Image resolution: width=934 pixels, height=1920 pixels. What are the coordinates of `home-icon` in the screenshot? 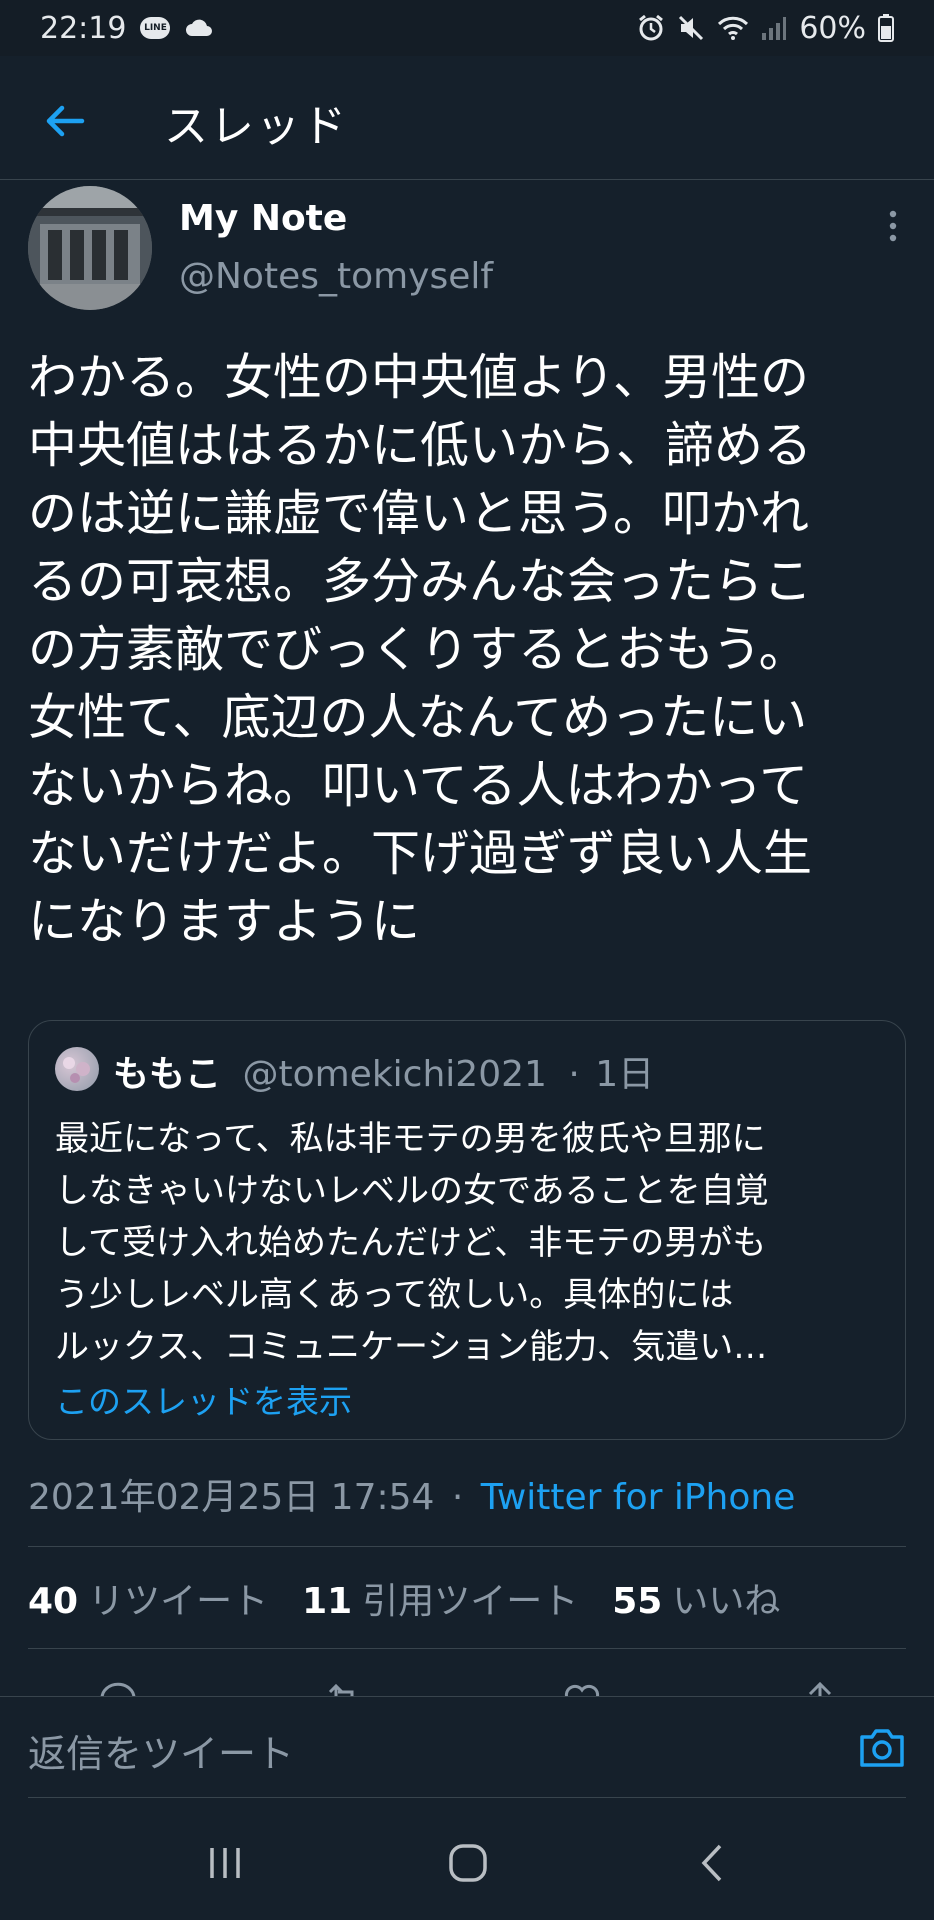 It's located at (468, 1863).